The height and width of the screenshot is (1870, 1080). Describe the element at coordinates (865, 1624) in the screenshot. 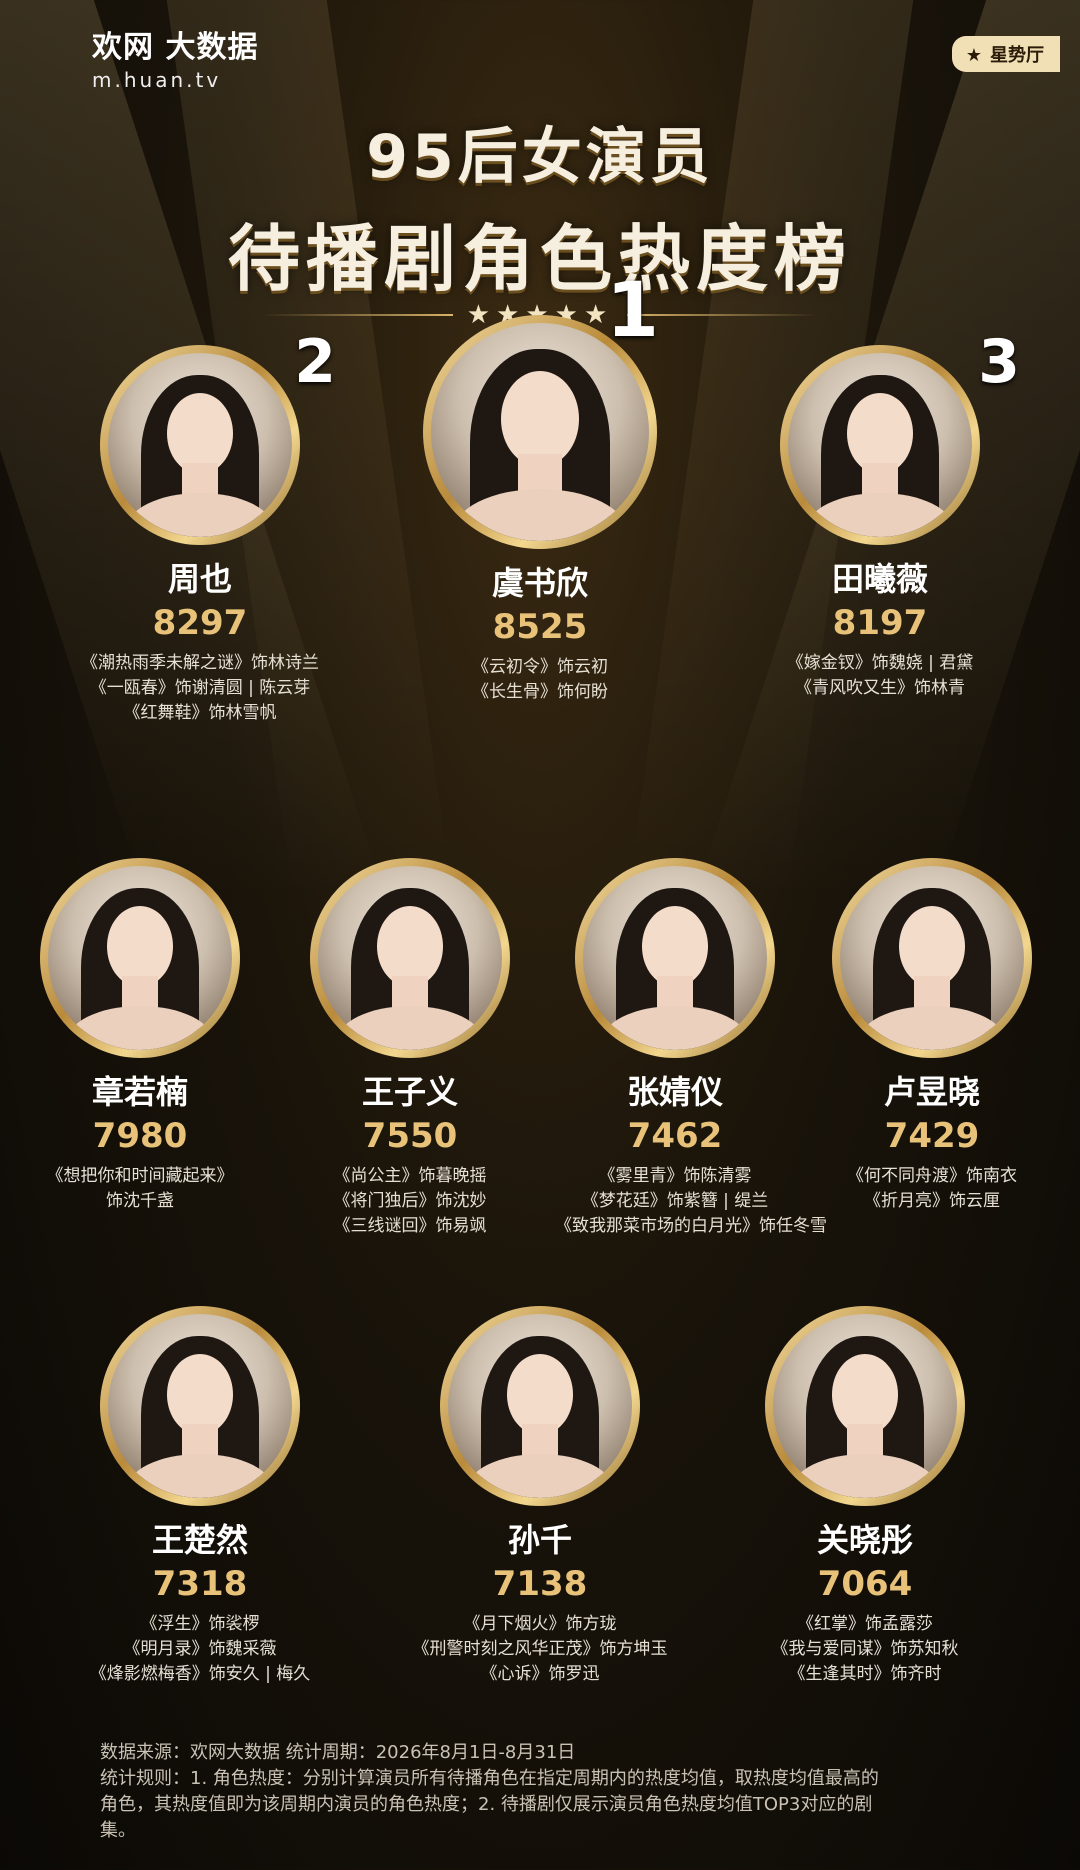

I see `role-item: 《红掌》饰孟露莎` at that location.